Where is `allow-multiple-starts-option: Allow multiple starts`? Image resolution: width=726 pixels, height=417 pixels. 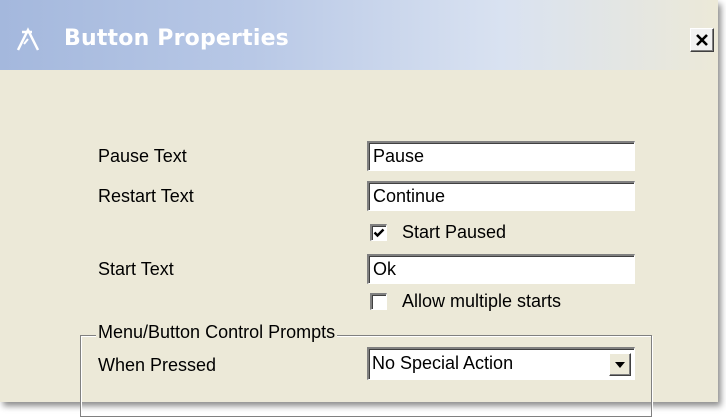
allow-multiple-starts-option: Allow multiple starts is located at coordinates (465, 301).